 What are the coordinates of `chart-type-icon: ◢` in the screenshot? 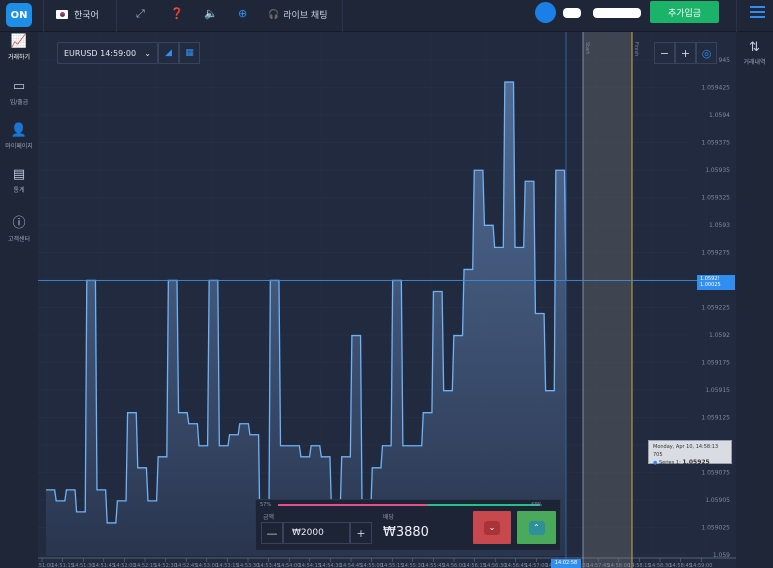 It's located at (168, 53).